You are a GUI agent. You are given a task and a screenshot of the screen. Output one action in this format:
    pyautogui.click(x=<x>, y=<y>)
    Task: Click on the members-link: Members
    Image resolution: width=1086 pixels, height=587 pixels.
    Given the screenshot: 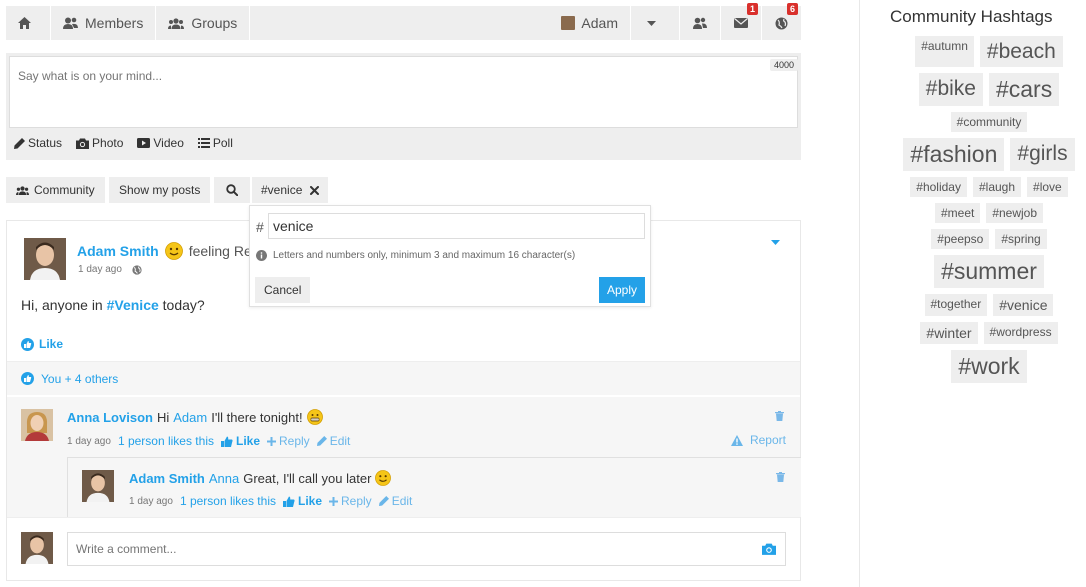 What is the action you would take?
    pyautogui.click(x=104, y=23)
    